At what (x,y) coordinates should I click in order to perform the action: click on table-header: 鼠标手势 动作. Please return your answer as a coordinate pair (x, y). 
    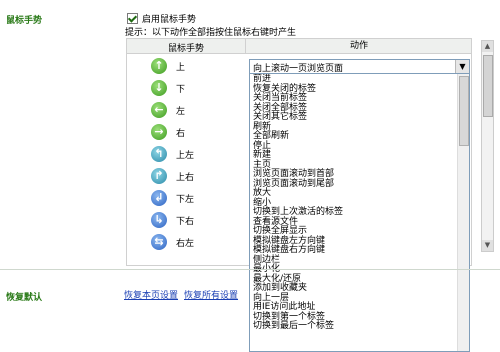
    Looking at the image, I should click on (299, 46).